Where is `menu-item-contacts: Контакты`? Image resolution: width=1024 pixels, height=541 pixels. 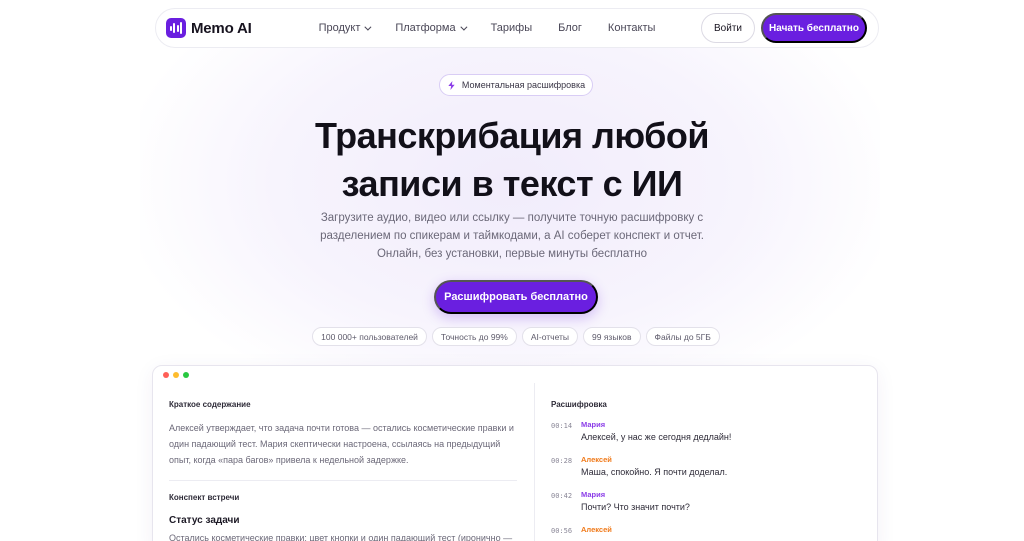 menu-item-contacts: Контакты is located at coordinates (632, 28).